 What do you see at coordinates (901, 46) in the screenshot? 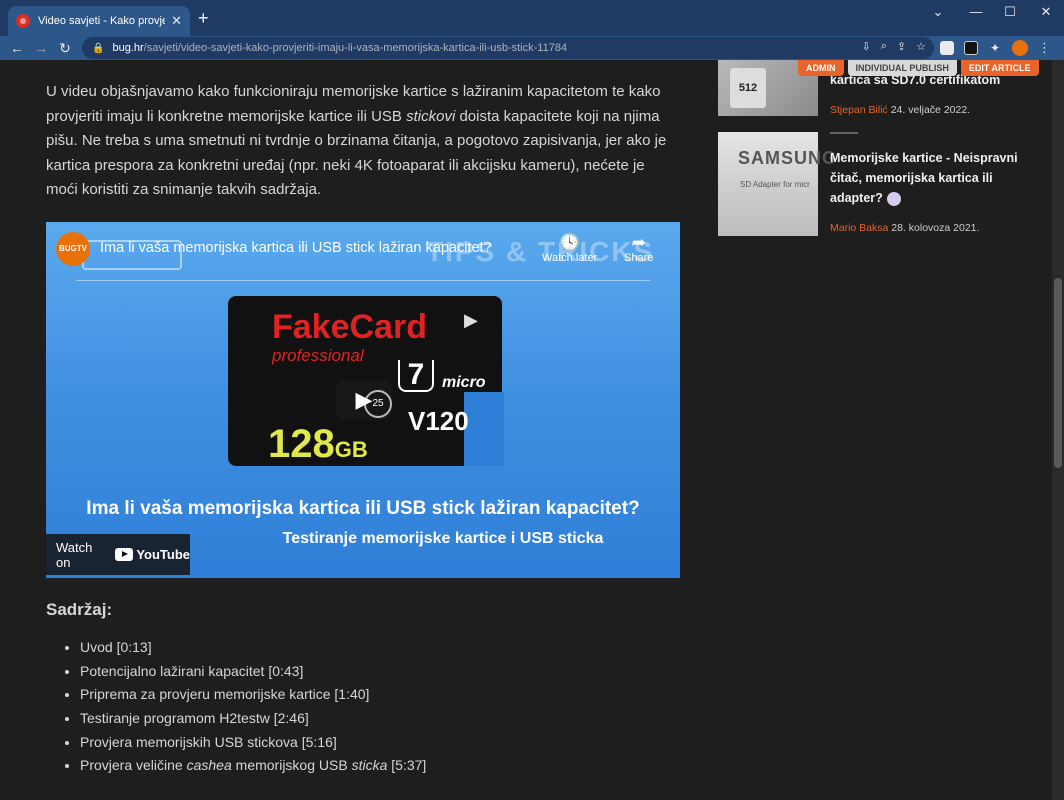
I see `share-icon: ⇪` at bounding box center [901, 46].